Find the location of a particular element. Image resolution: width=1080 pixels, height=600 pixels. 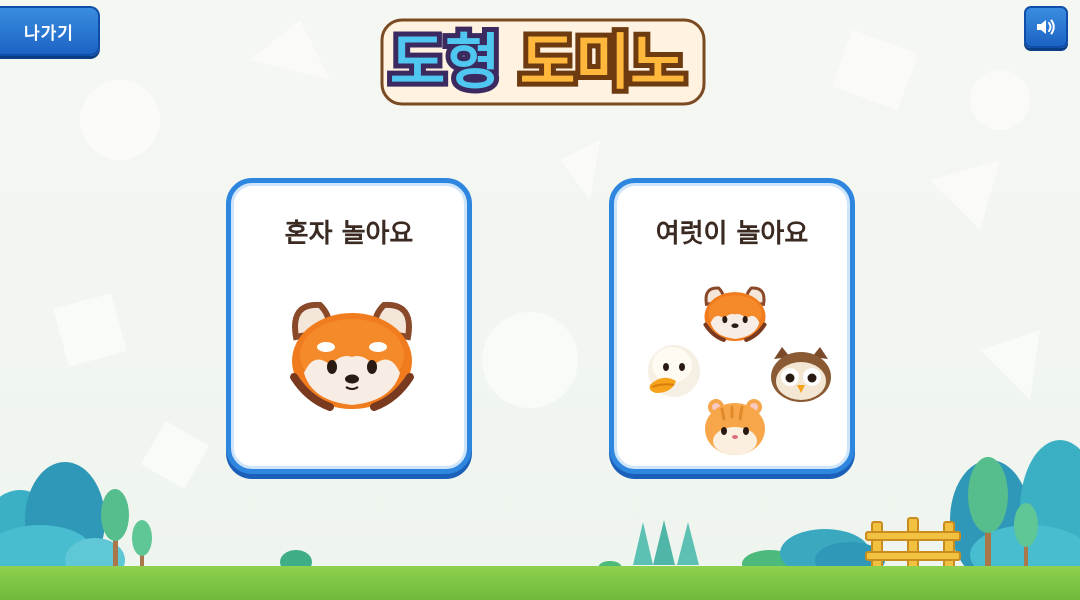

grass-ground is located at coordinates (540, 583).